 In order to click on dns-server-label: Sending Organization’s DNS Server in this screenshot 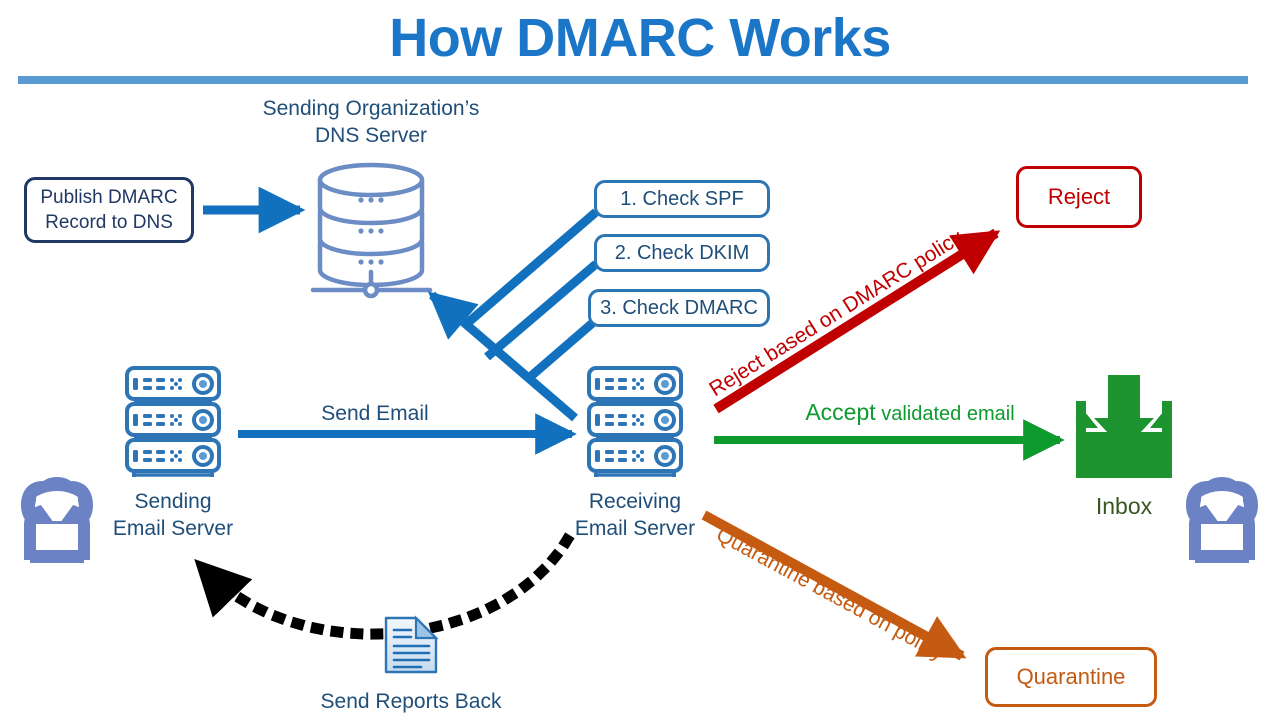, I will do `click(371, 122)`.